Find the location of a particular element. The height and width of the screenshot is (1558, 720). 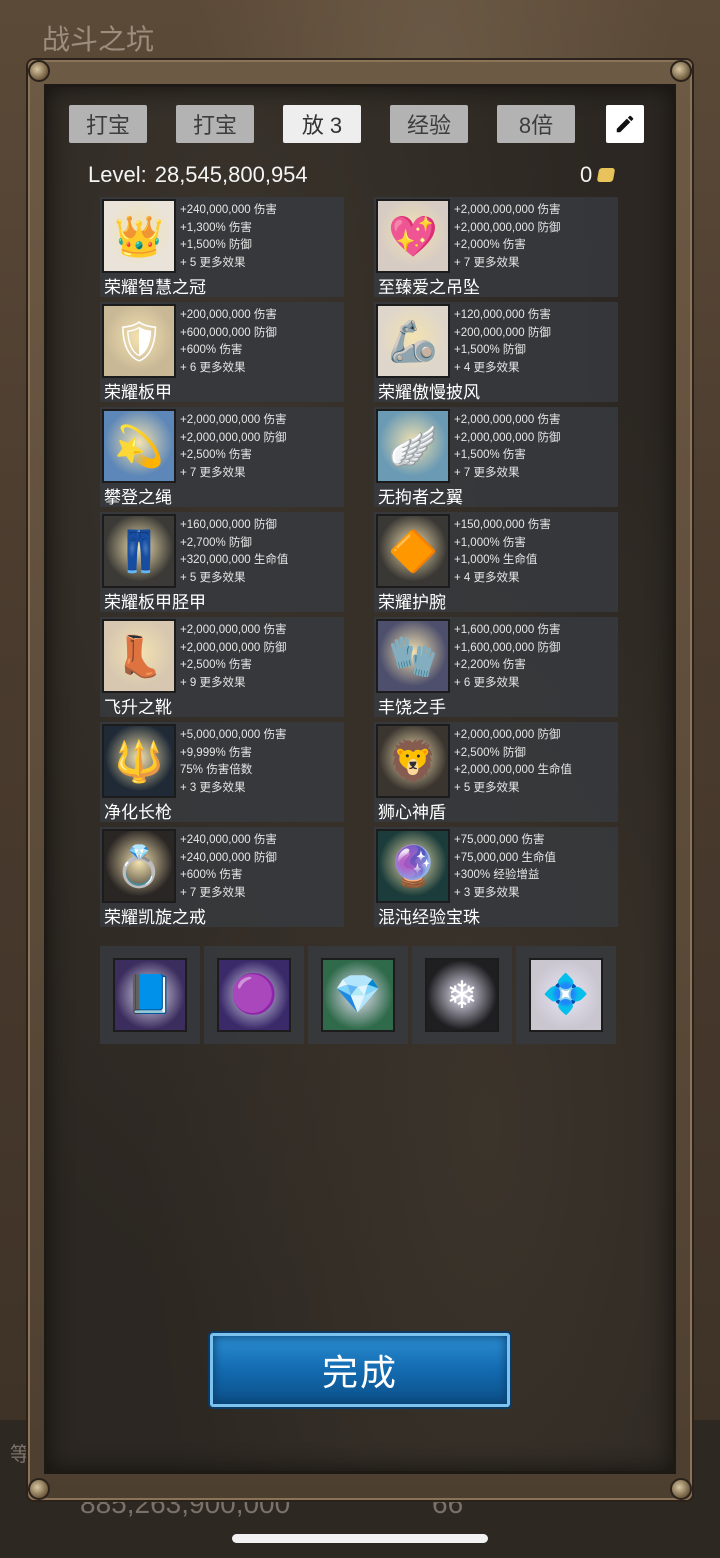

gem-slot: ❄ is located at coordinates (462, 995).